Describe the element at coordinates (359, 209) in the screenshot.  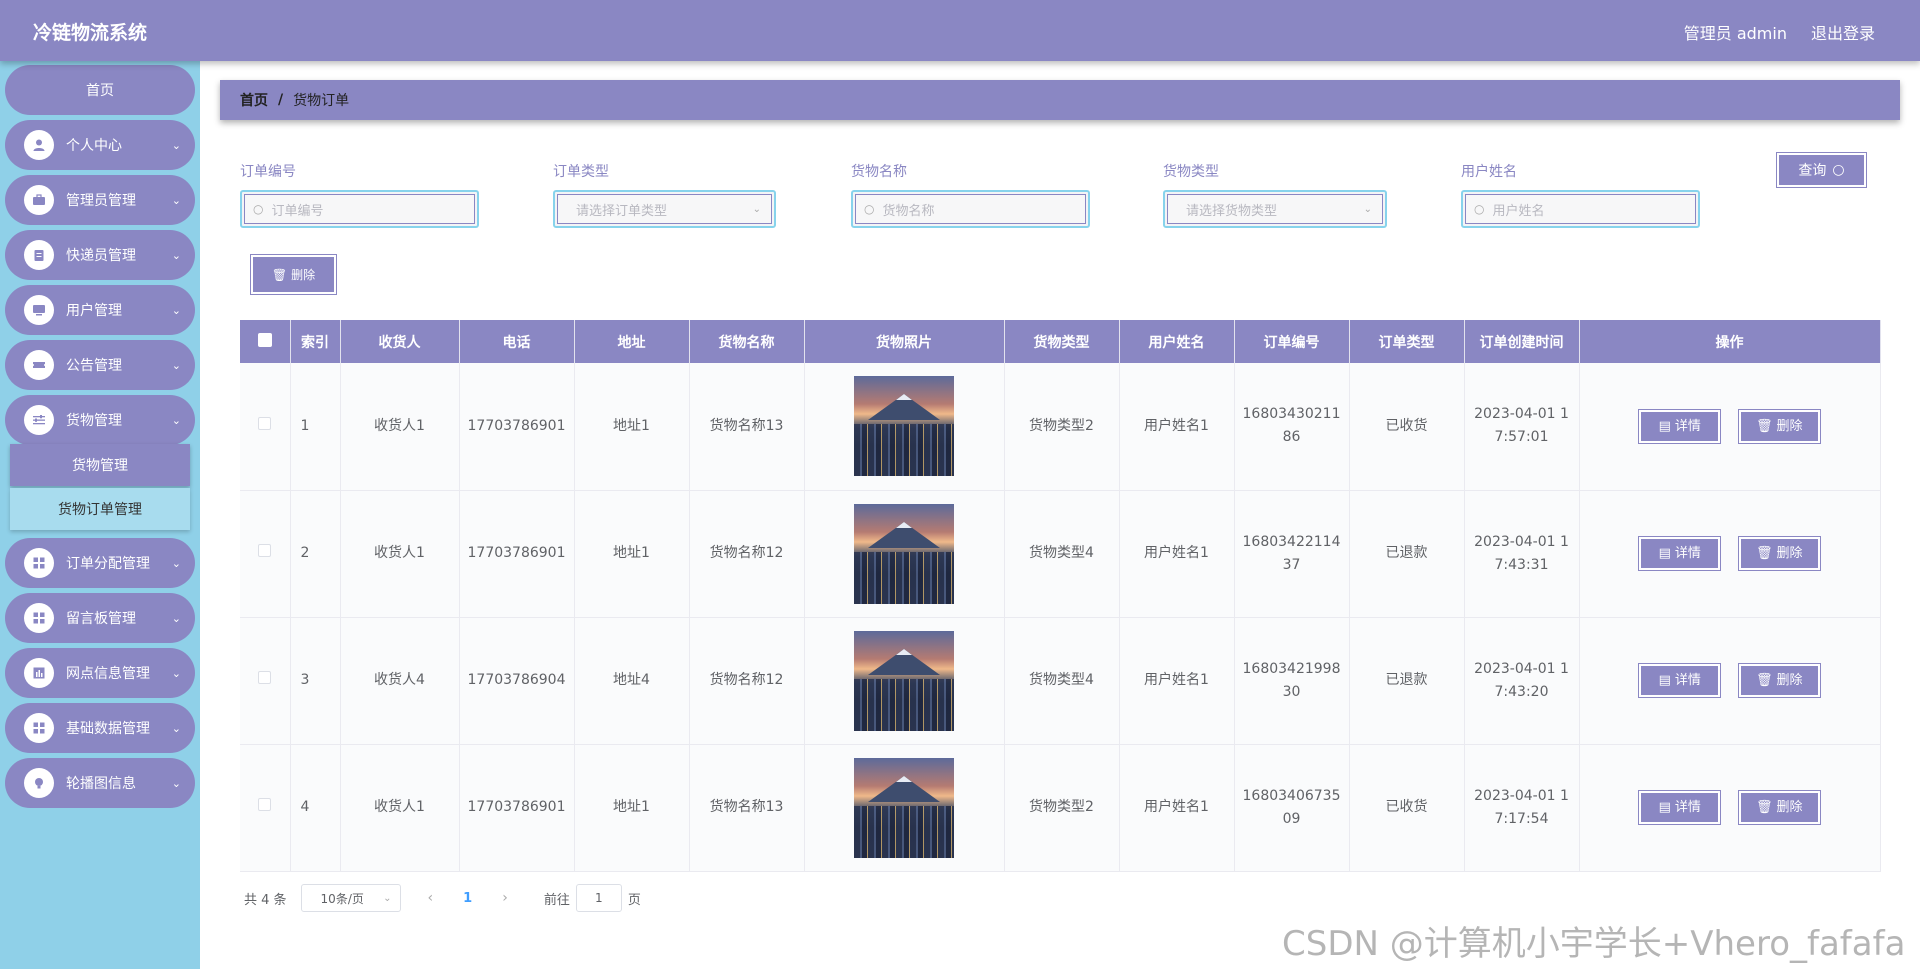
I see `order-no-input: ○ 订单编号` at that location.